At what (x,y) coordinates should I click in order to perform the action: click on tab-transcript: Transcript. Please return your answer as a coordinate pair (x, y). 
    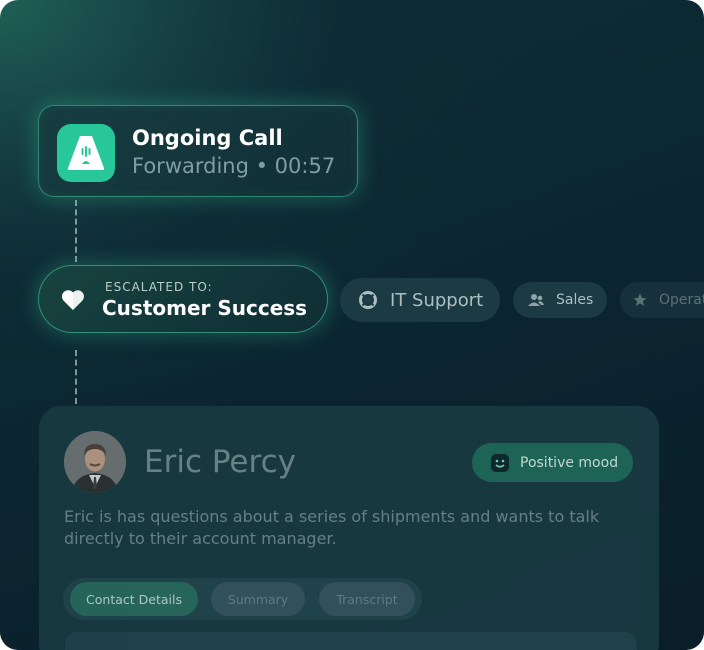
    Looking at the image, I should click on (367, 599).